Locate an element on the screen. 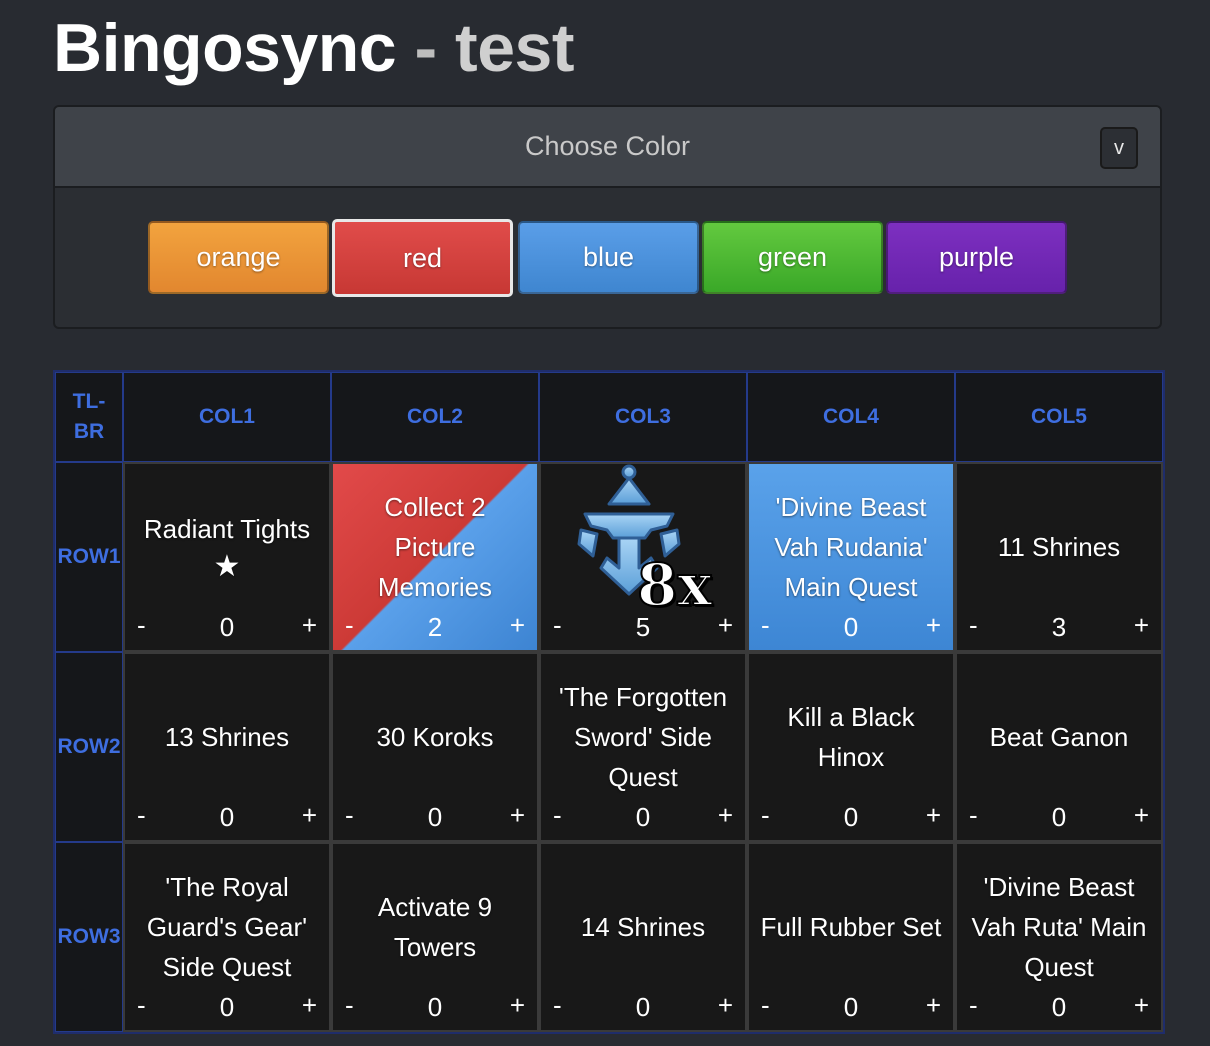  bingo-cell: Radiant Tights ★ 0 - + is located at coordinates (227, 557).